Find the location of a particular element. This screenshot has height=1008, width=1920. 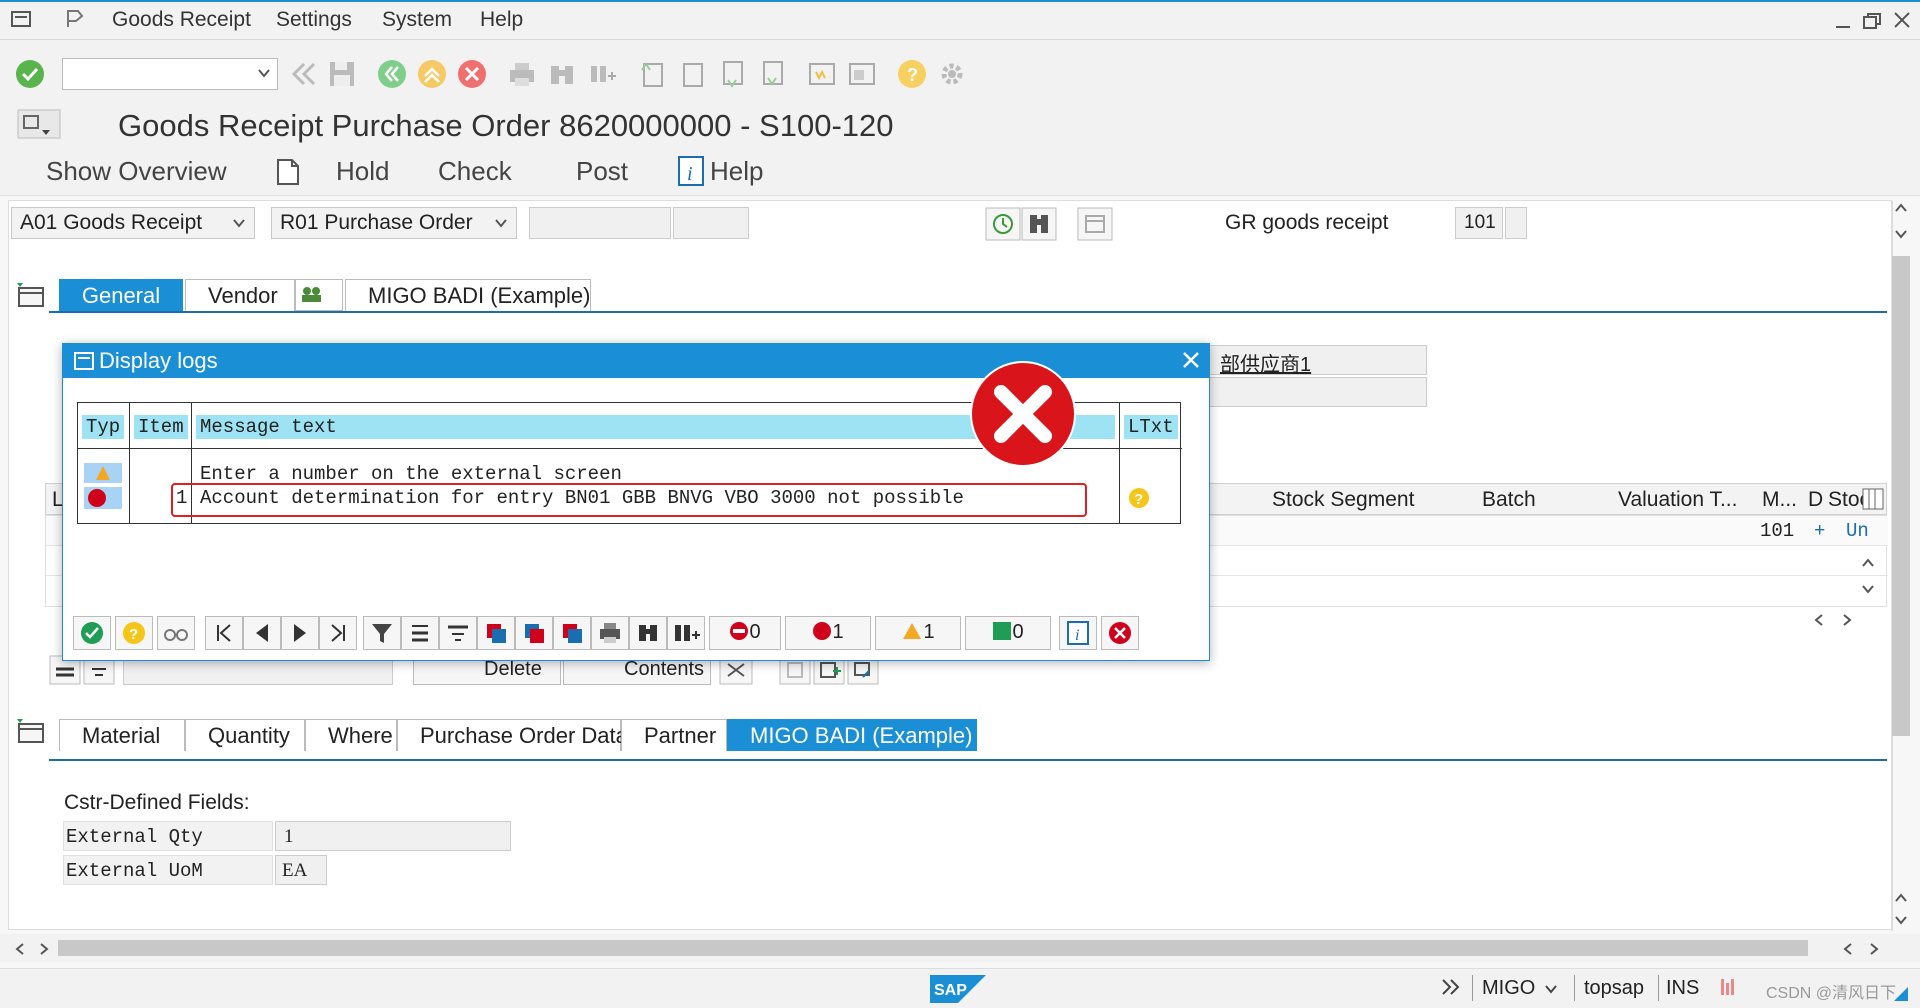

exit-icon is located at coordinates (433, 75).